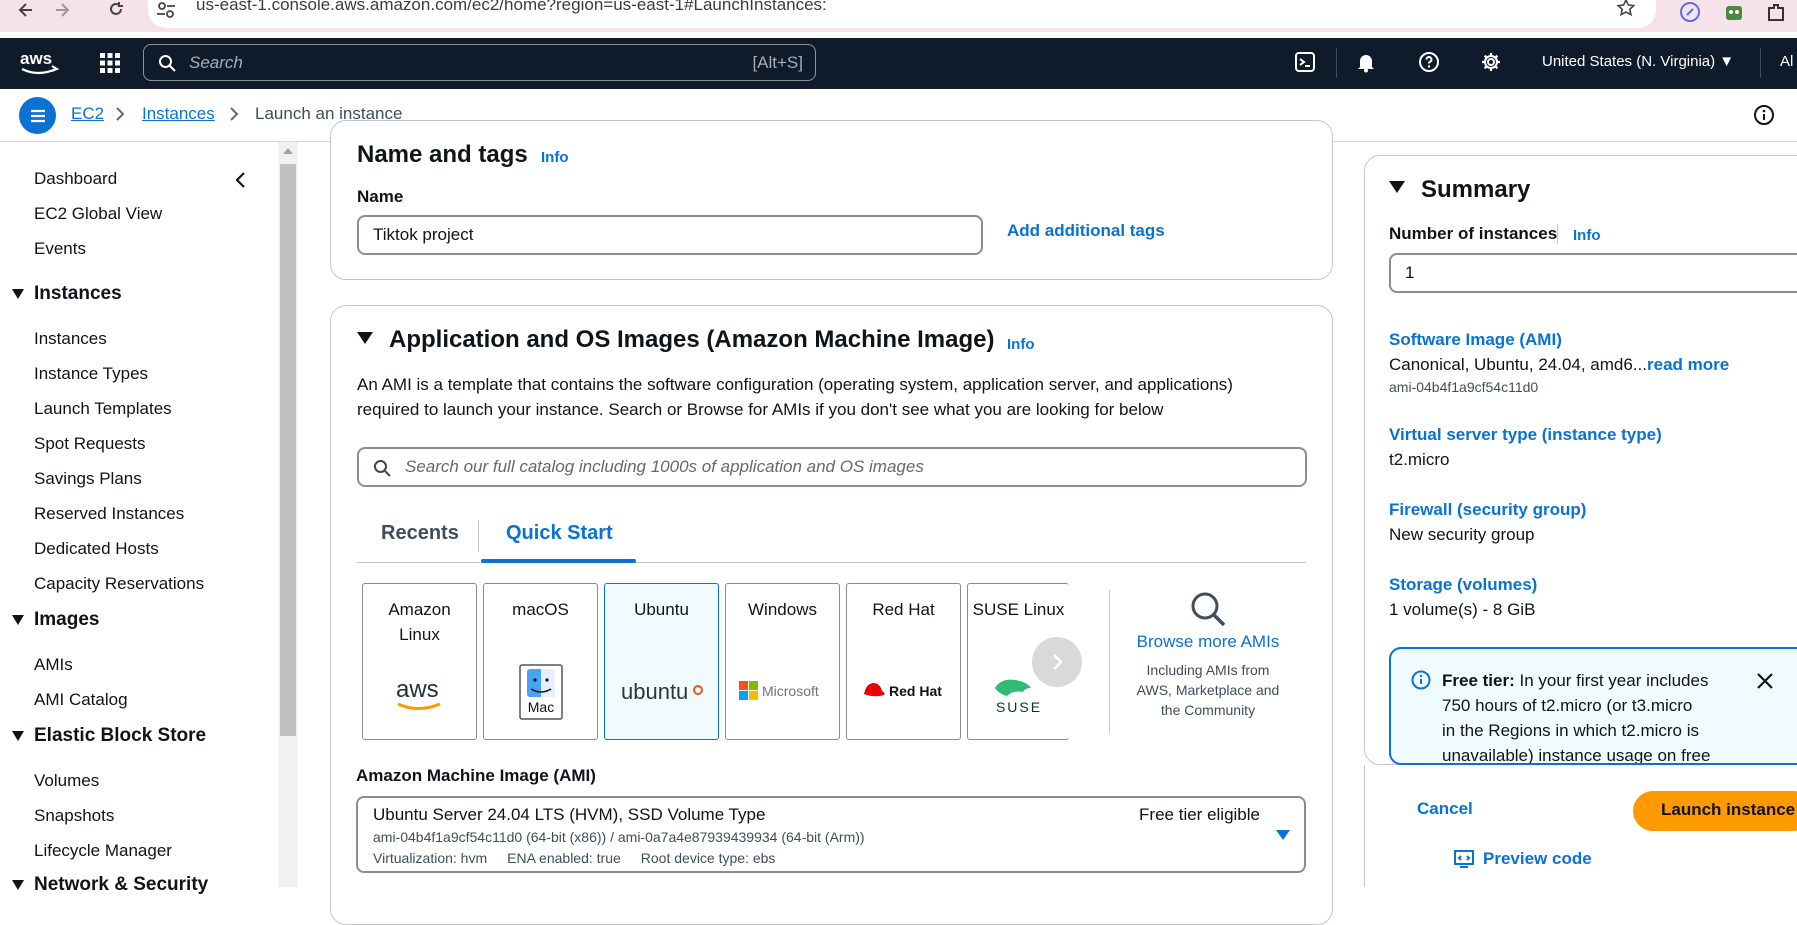  Describe the element at coordinates (1445, 809) in the screenshot. I see `cancel-button: Cancel` at that location.